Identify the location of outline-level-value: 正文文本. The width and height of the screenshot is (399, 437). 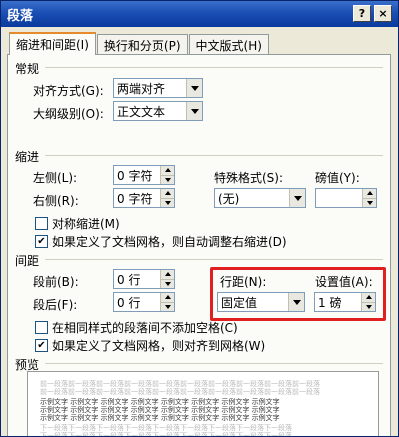
(141, 111).